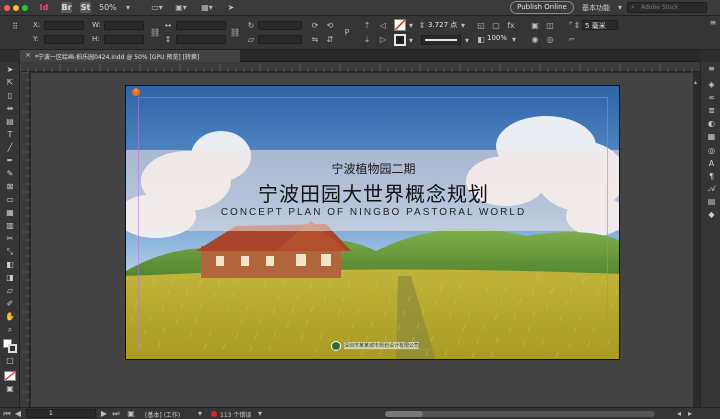  I want to click on page-number-field: 1, so click(61, 413).